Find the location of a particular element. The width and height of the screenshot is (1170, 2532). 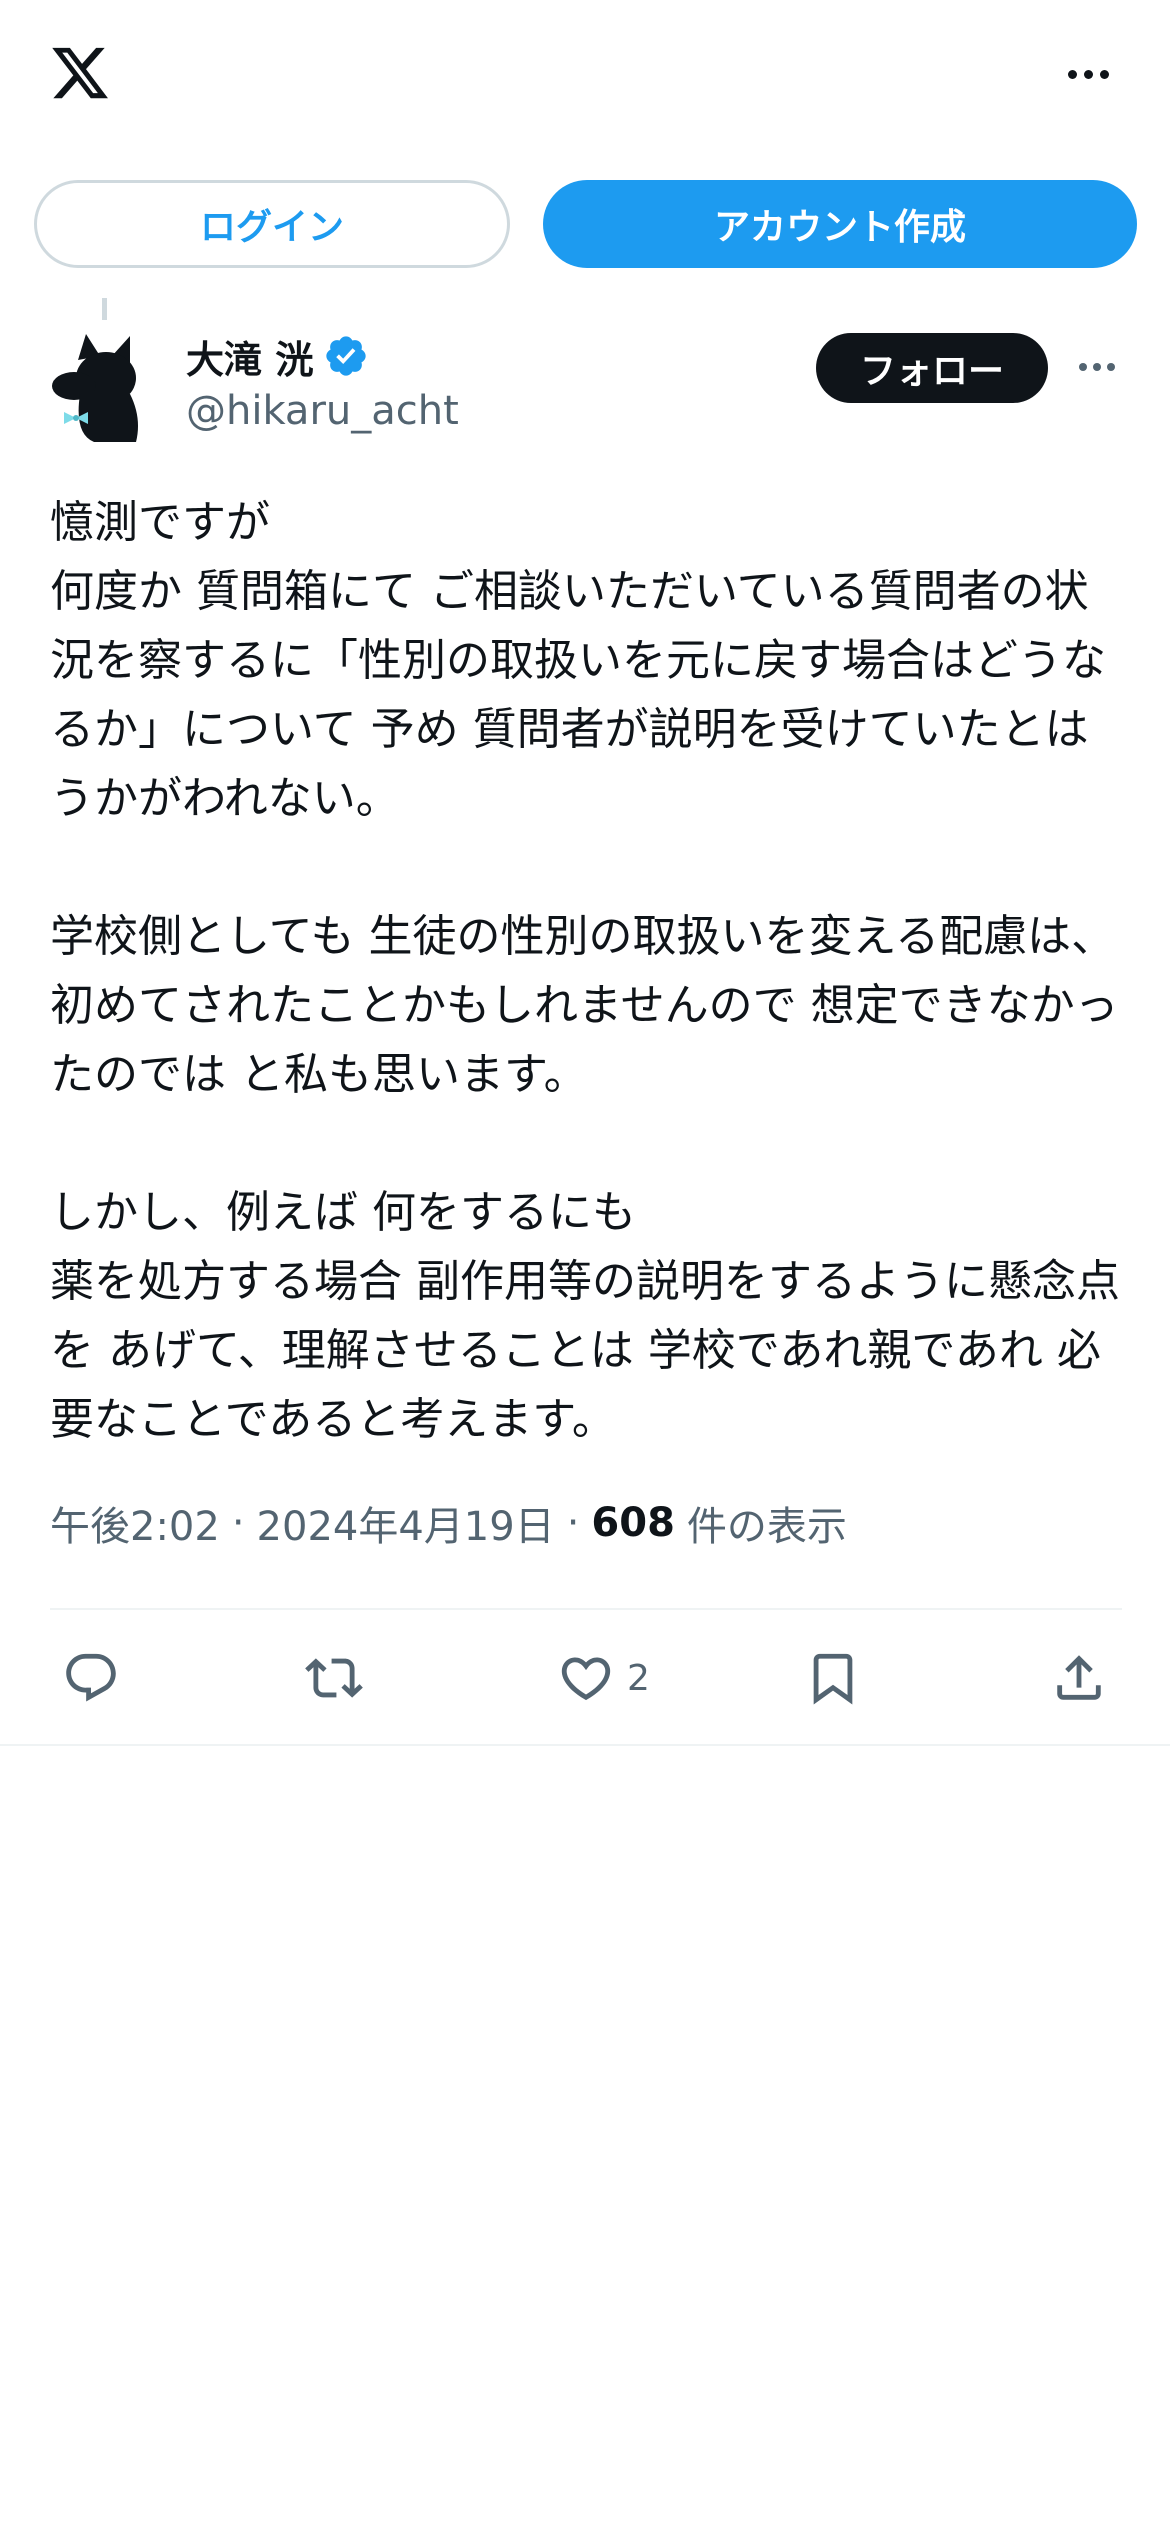

follow-button: フォロー is located at coordinates (932, 368).